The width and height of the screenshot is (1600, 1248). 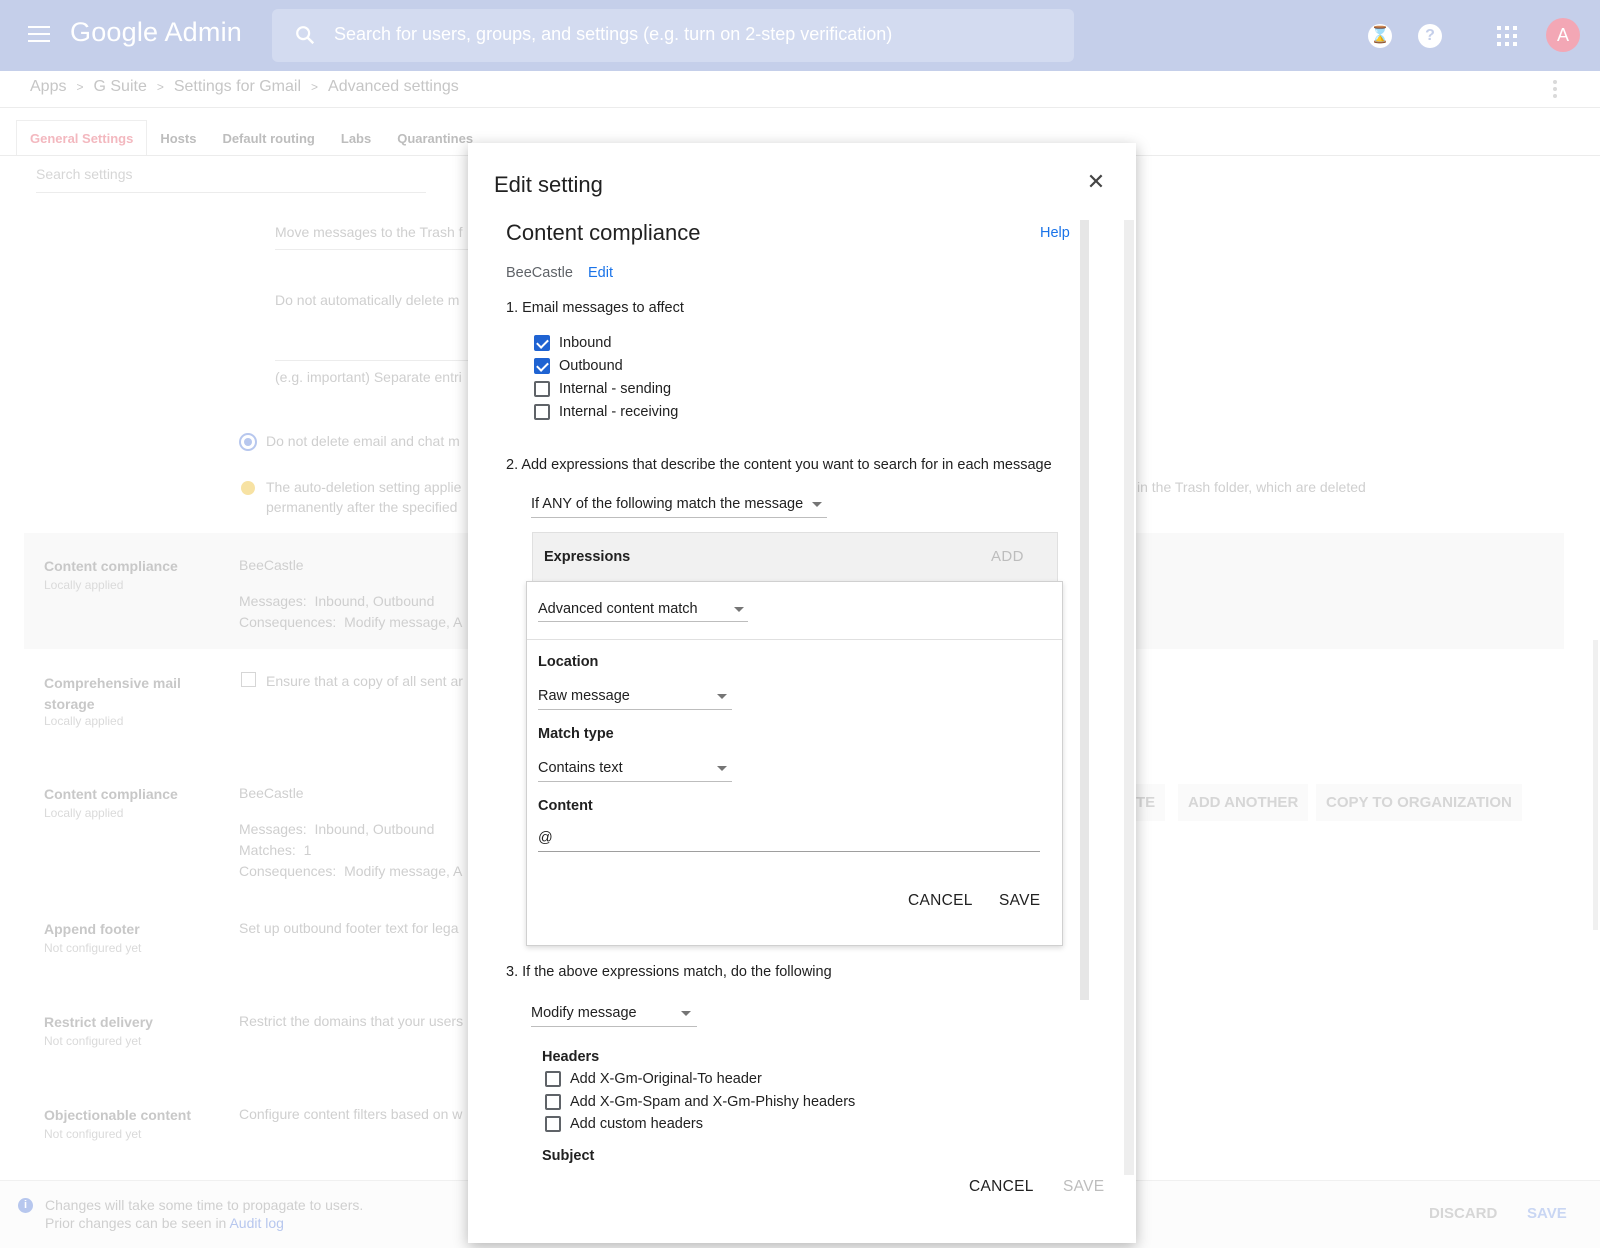 I want to click on radio-button, so click(x=248, y=442).